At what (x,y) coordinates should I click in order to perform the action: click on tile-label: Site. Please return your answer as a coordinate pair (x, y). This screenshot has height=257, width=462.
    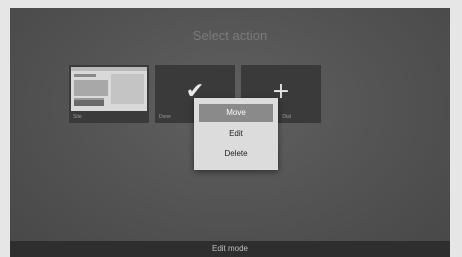
    Looking at the image, I should click on (77, 117).